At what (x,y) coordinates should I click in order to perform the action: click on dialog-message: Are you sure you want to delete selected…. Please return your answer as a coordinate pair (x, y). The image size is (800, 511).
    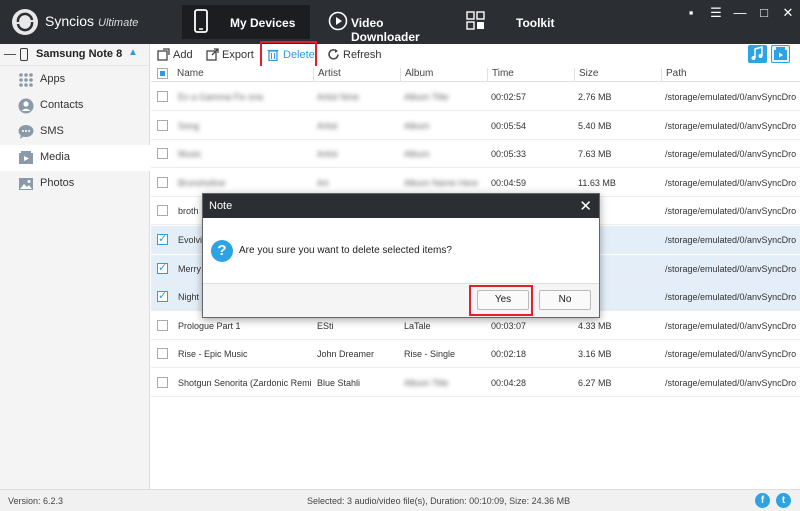
    Looking at the image, I should click on (345, 250).